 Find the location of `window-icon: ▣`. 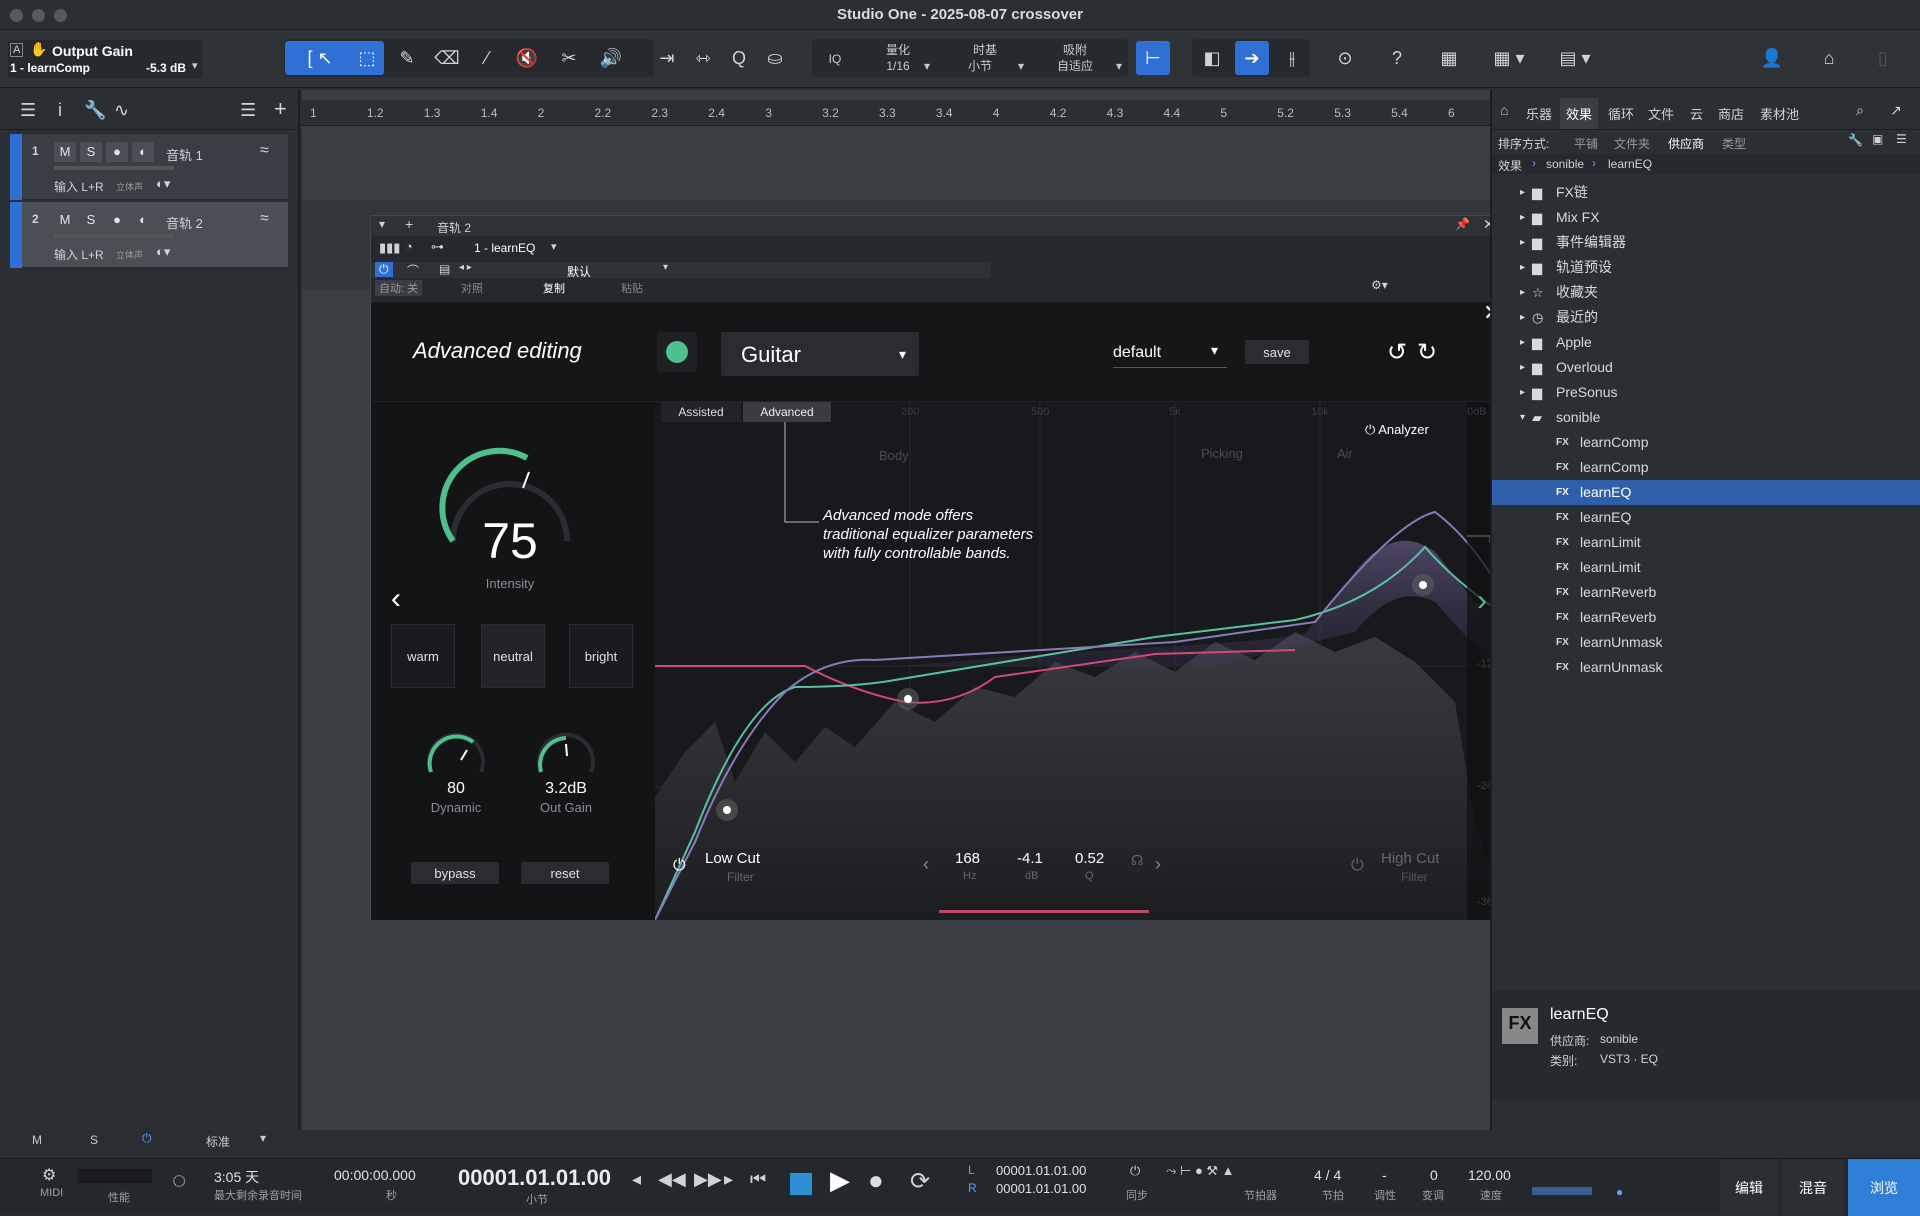

window-icon: ▣ is located at coordinates (1877, 139).